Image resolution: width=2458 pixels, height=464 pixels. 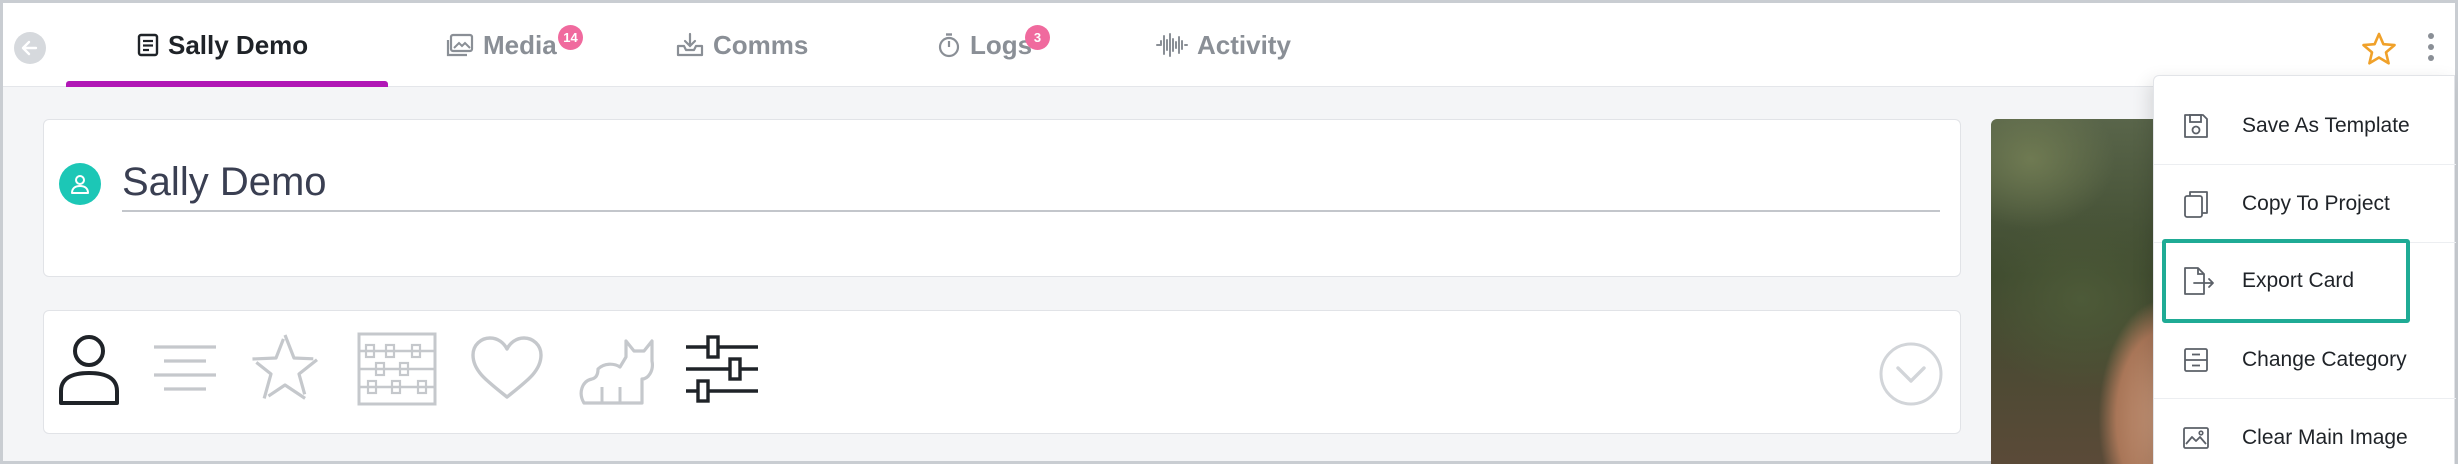 I want to click on chevron-down-circle-icon, so click(x=1911, y=374).